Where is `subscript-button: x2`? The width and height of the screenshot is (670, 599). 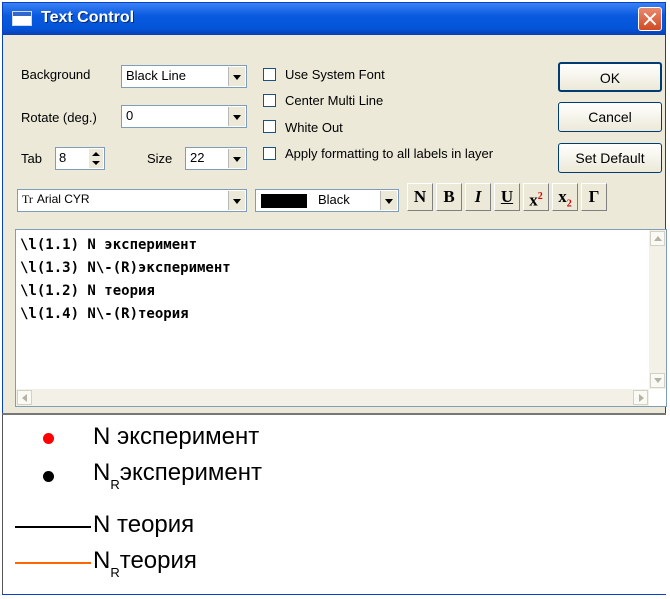 subscript-button: x2 is located at coordinates (565, 197).